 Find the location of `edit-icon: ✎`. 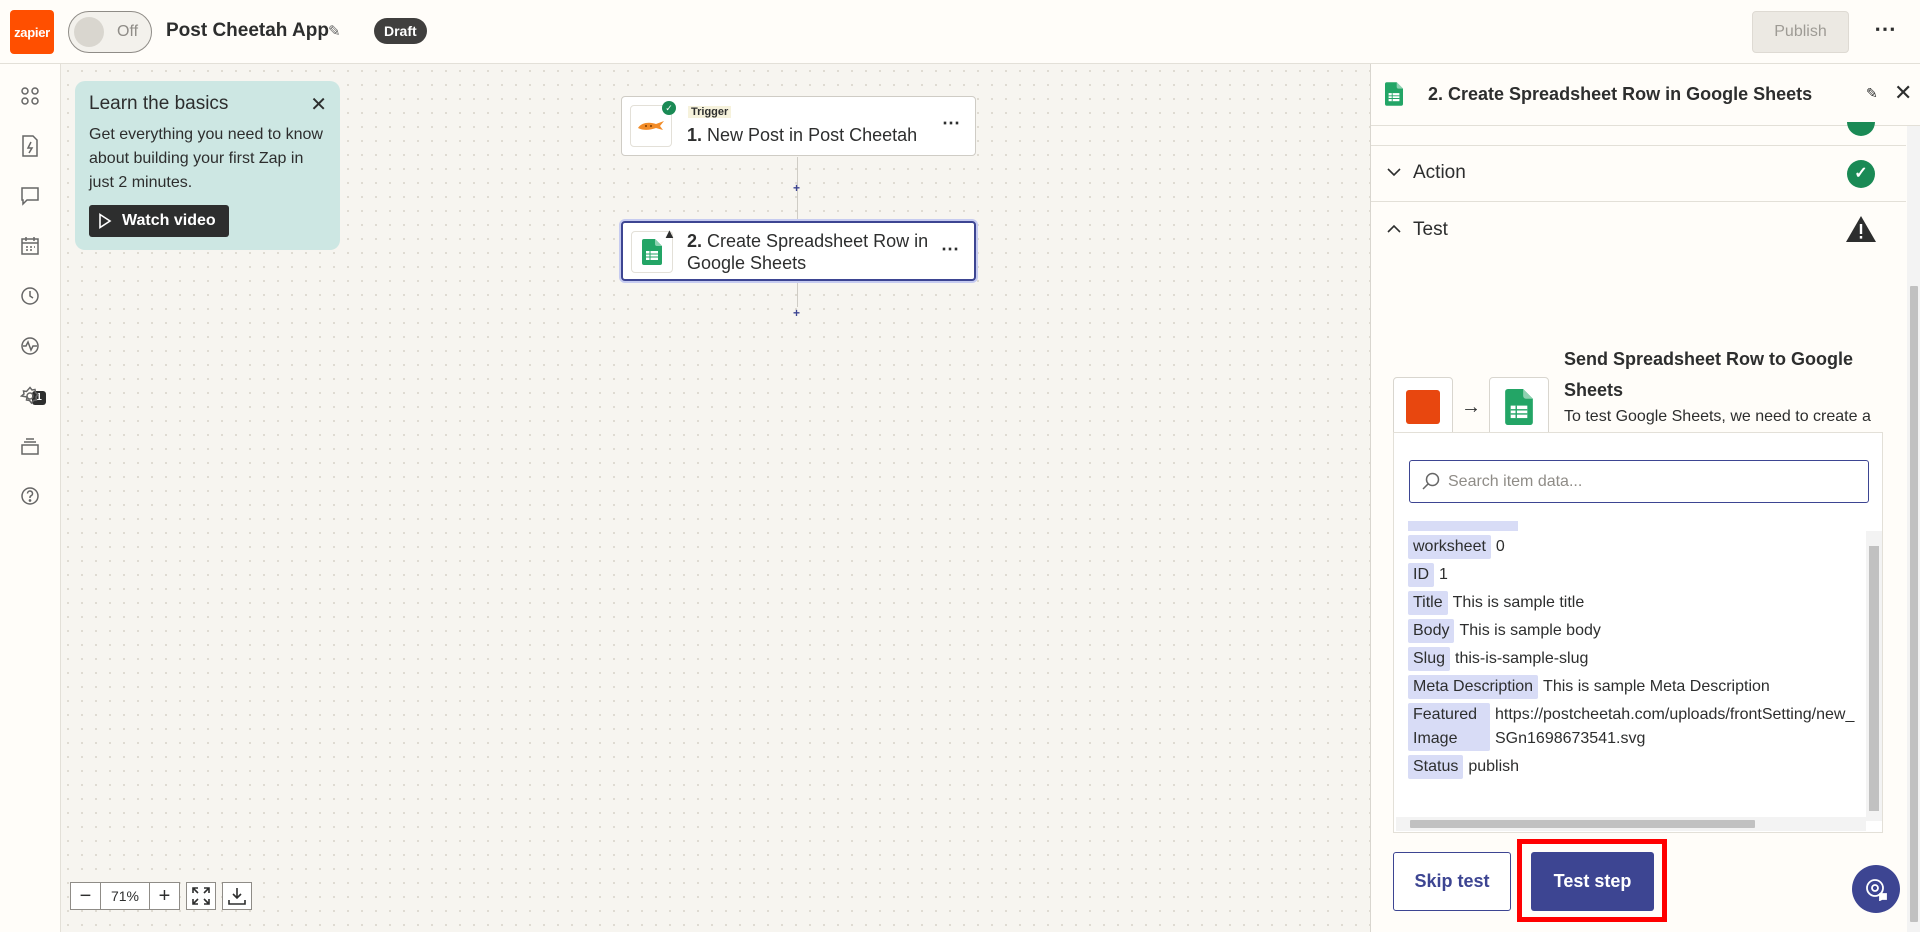

edit-icon: ✎ is located at coordinates (1872, 93).